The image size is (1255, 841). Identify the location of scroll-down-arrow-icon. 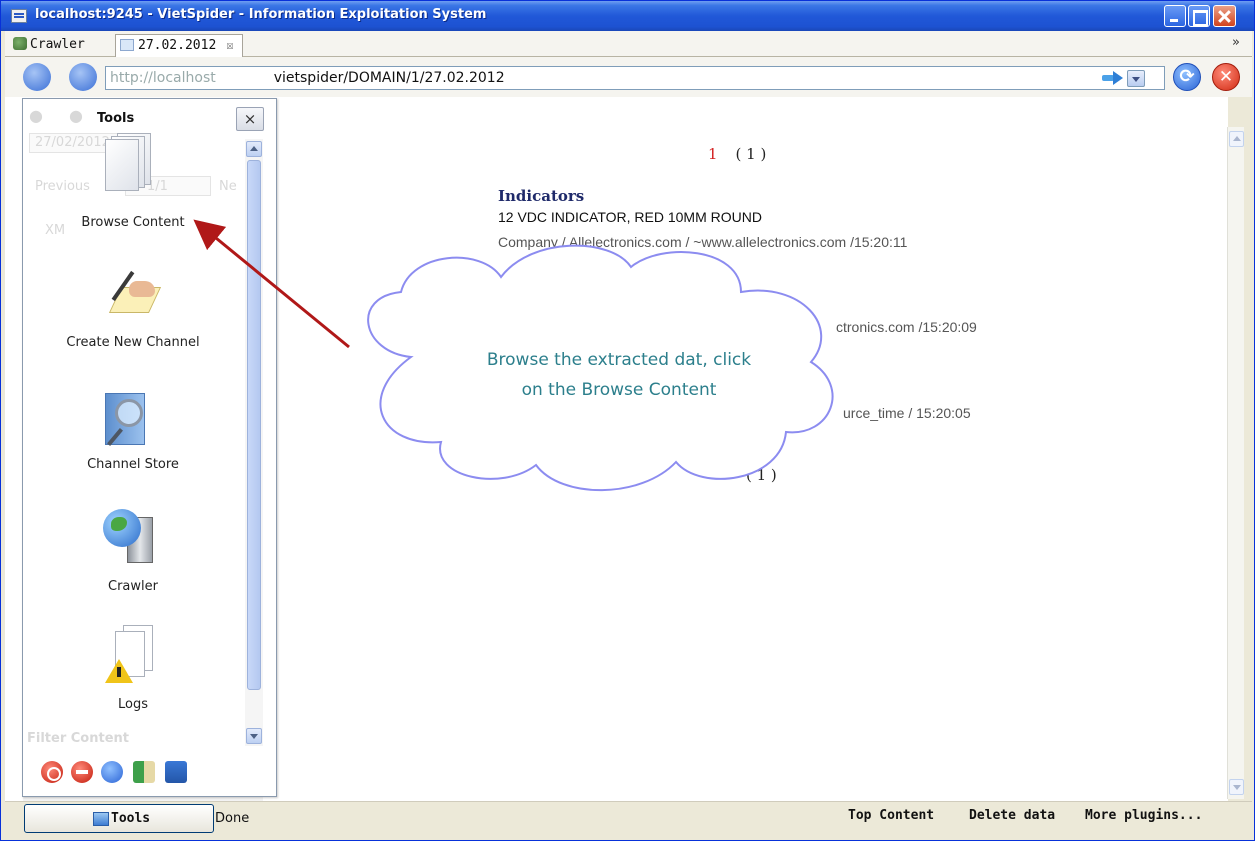
(1236, 787).